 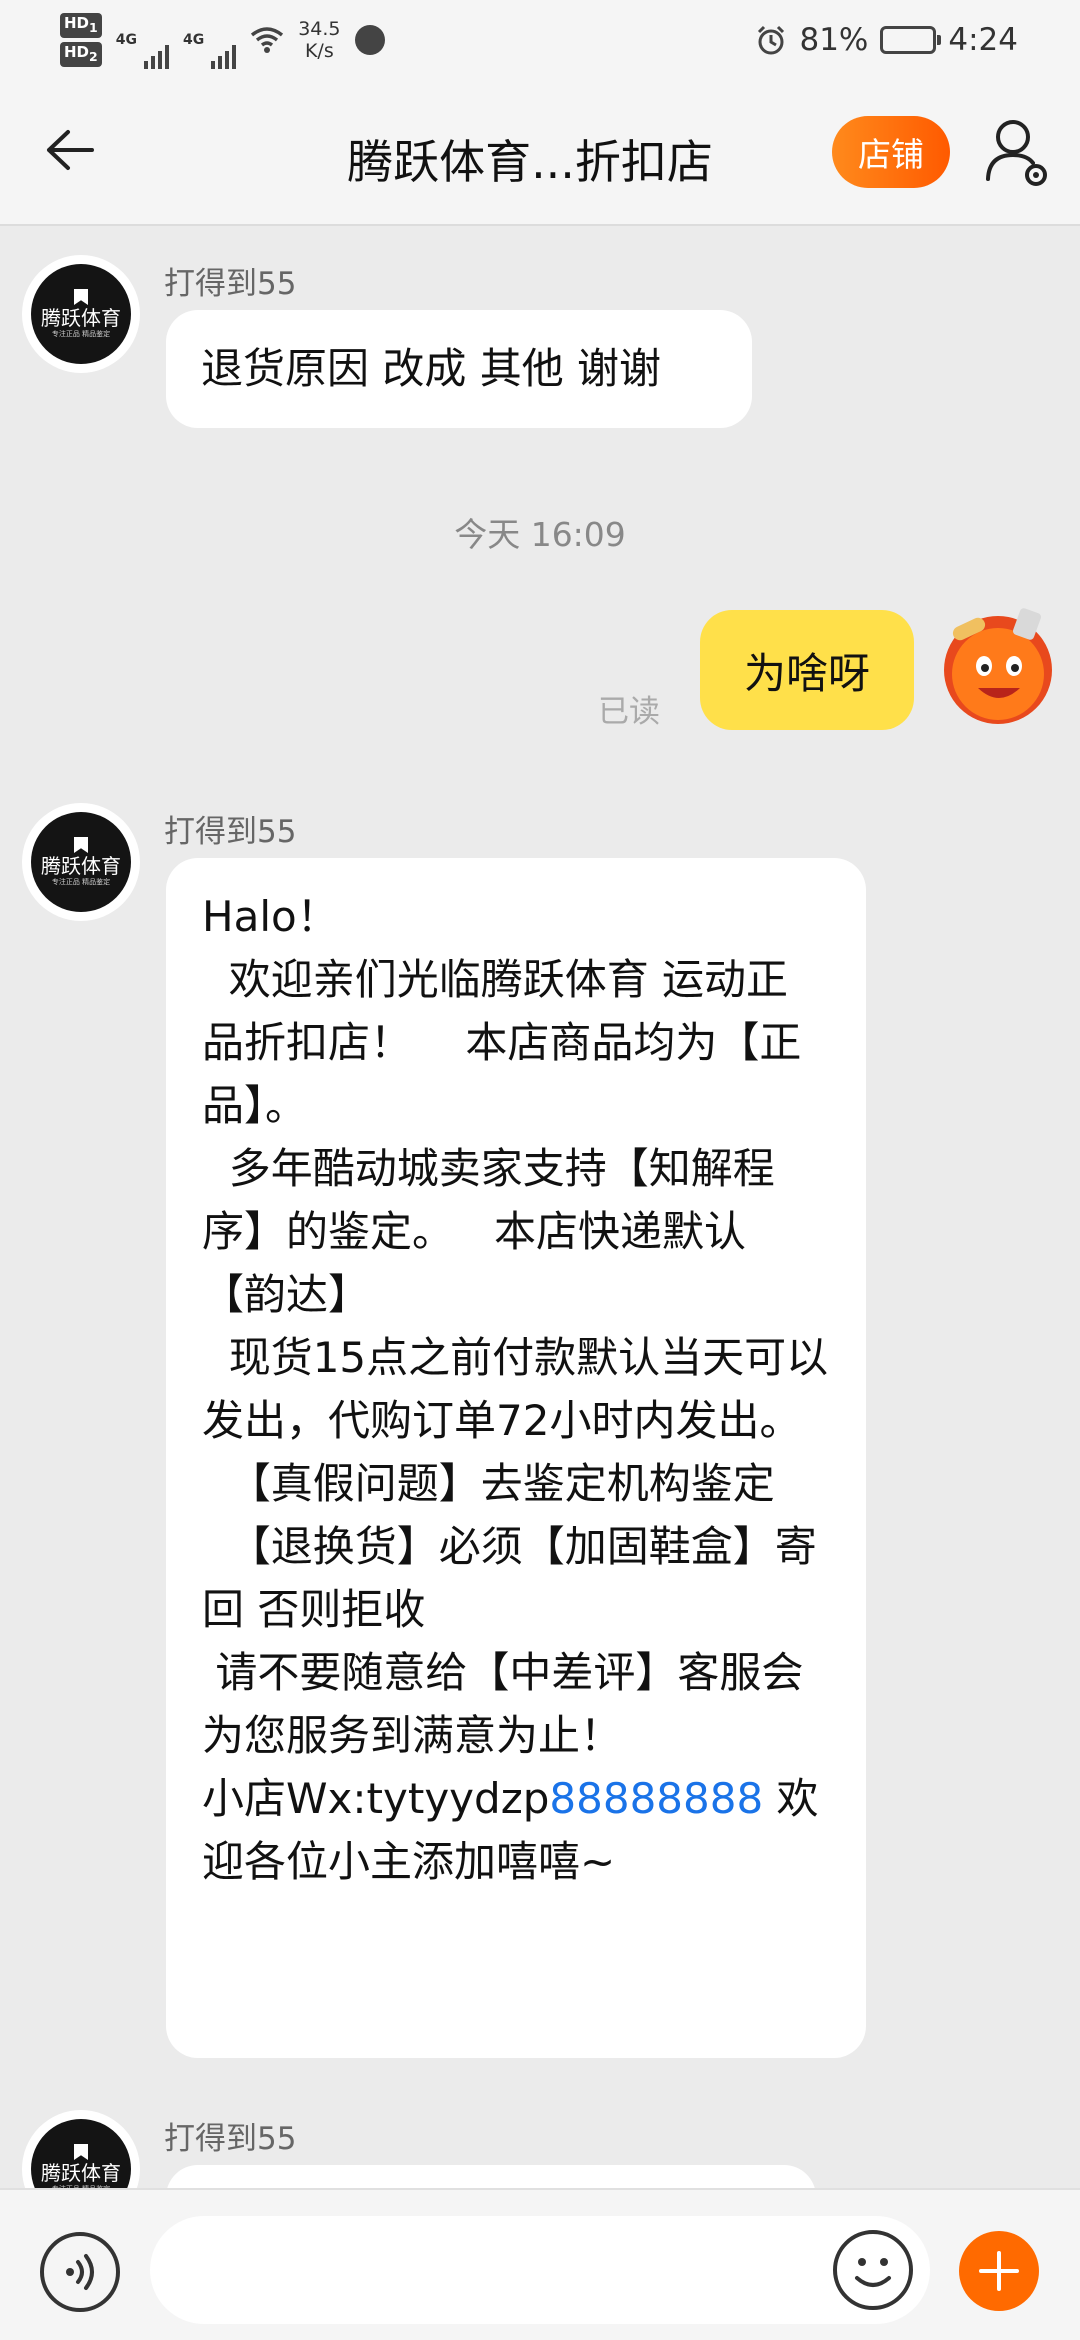 I want to click on wechat-number-link: 88888888, so click(x=656, y=1798).